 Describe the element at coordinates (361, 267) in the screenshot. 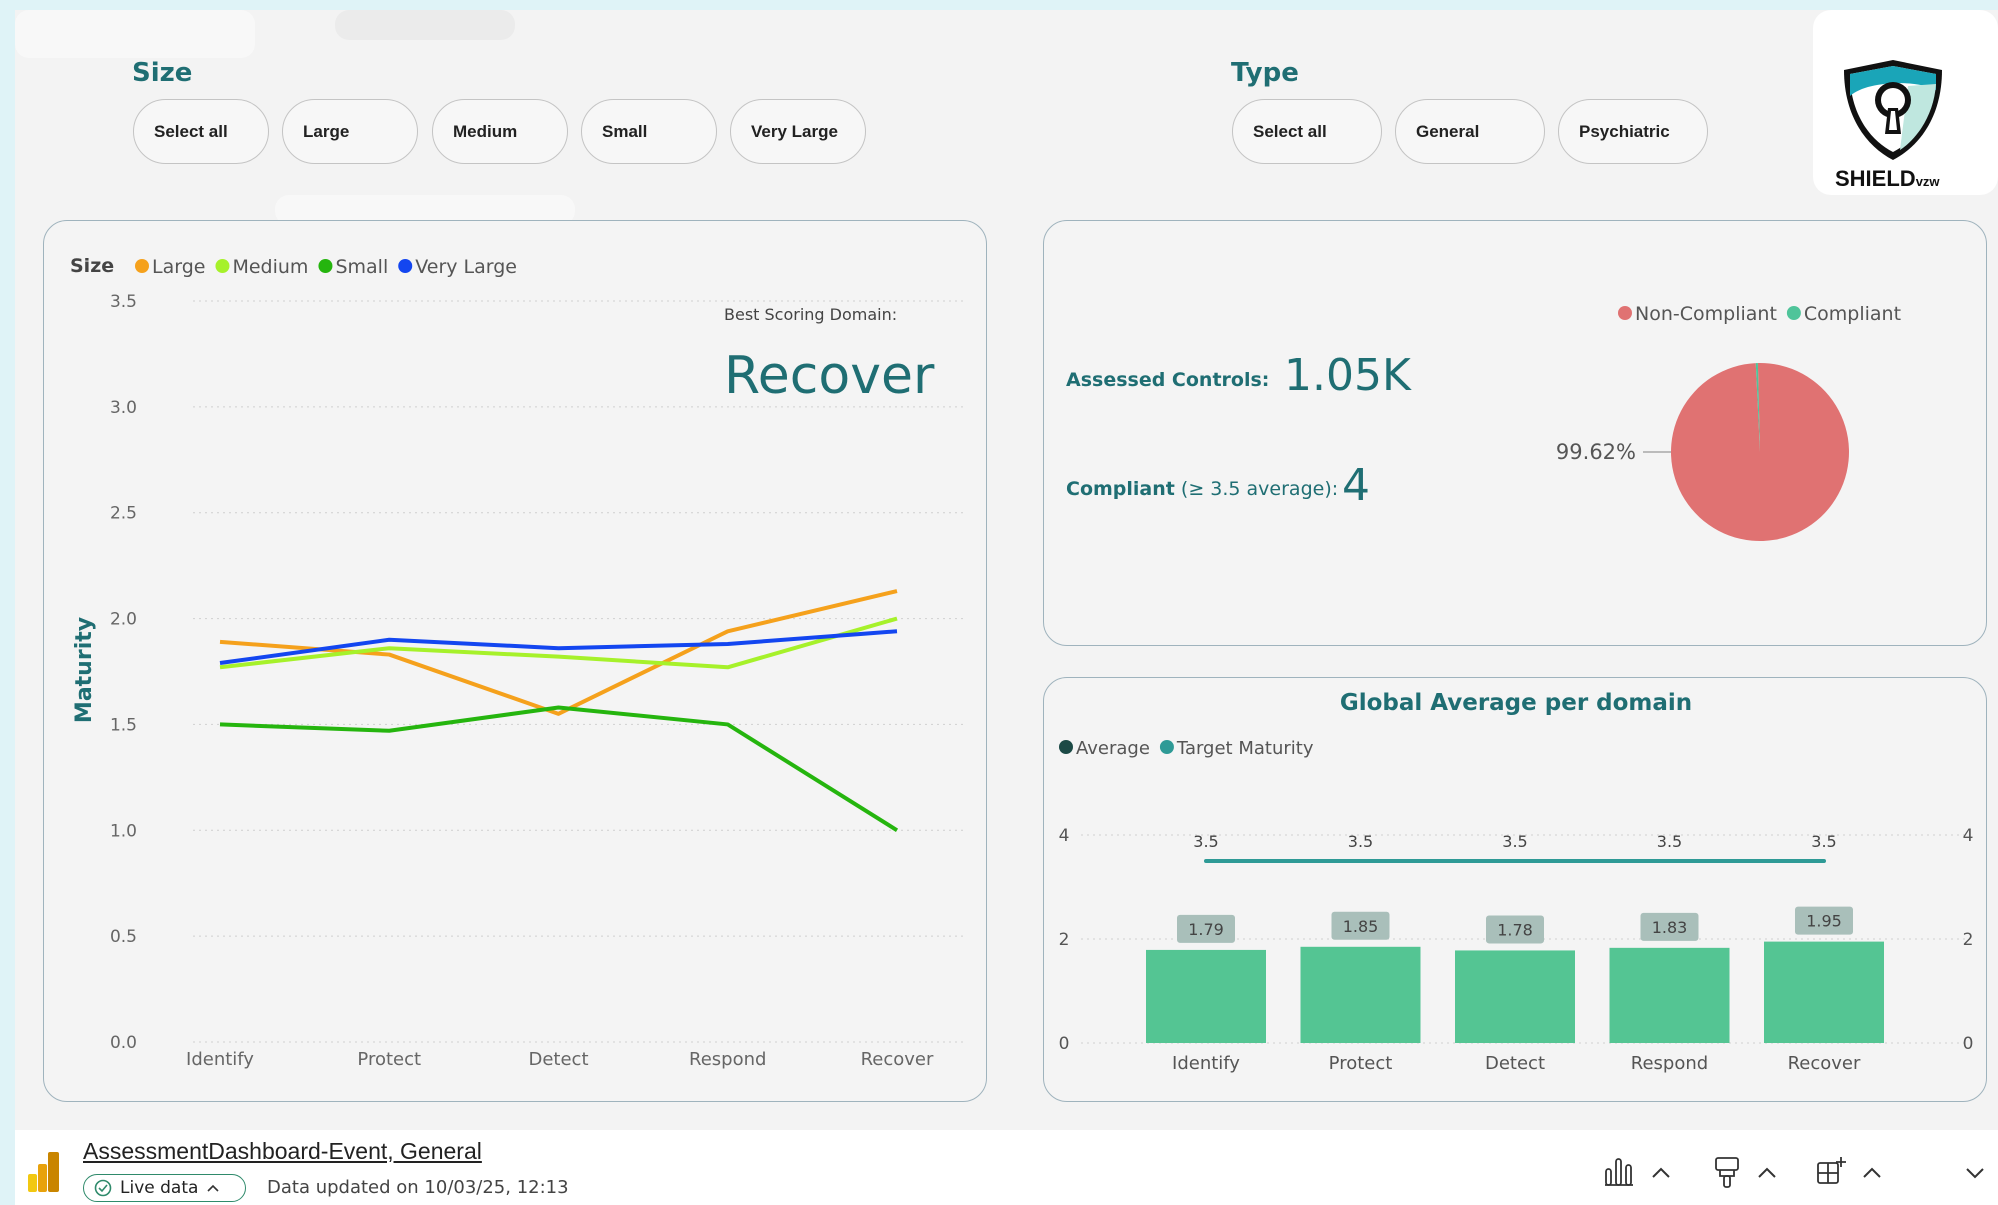

I see `legend-item: Small` at that location.